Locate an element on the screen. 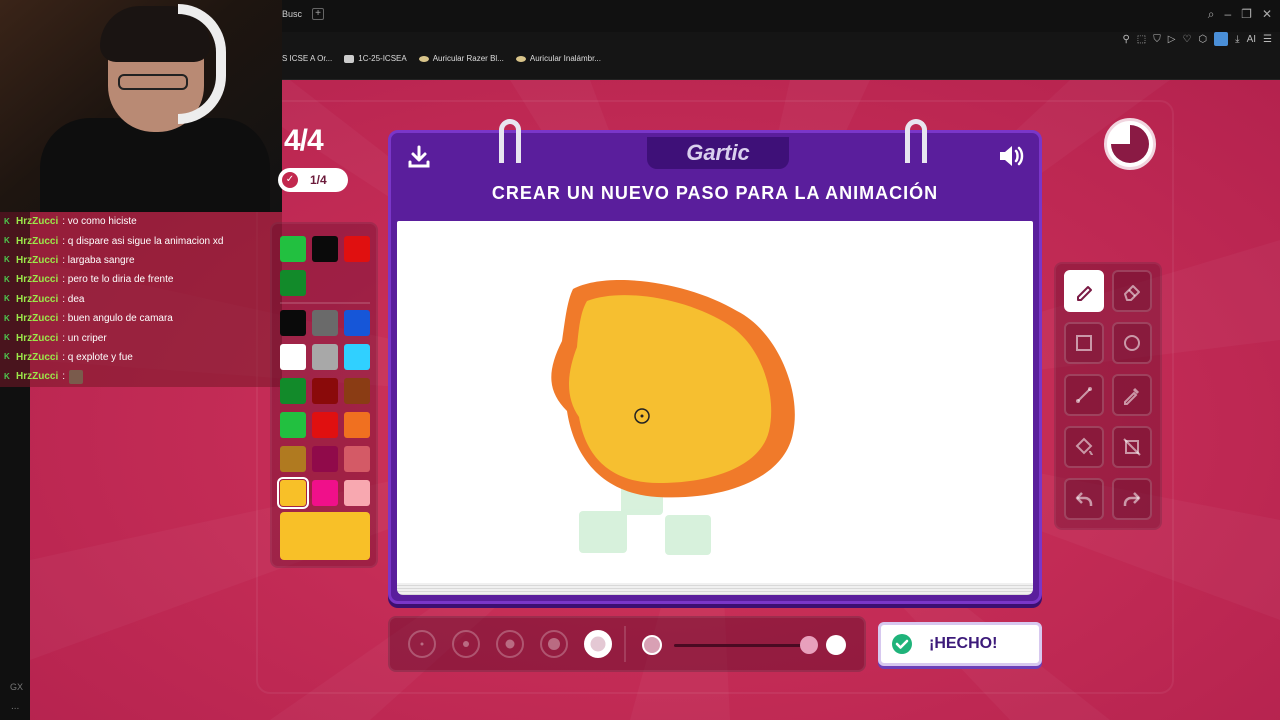 The width and height of the screenshot is (1280, 720). tool-redo-button is located at coordinates (1132, 499).